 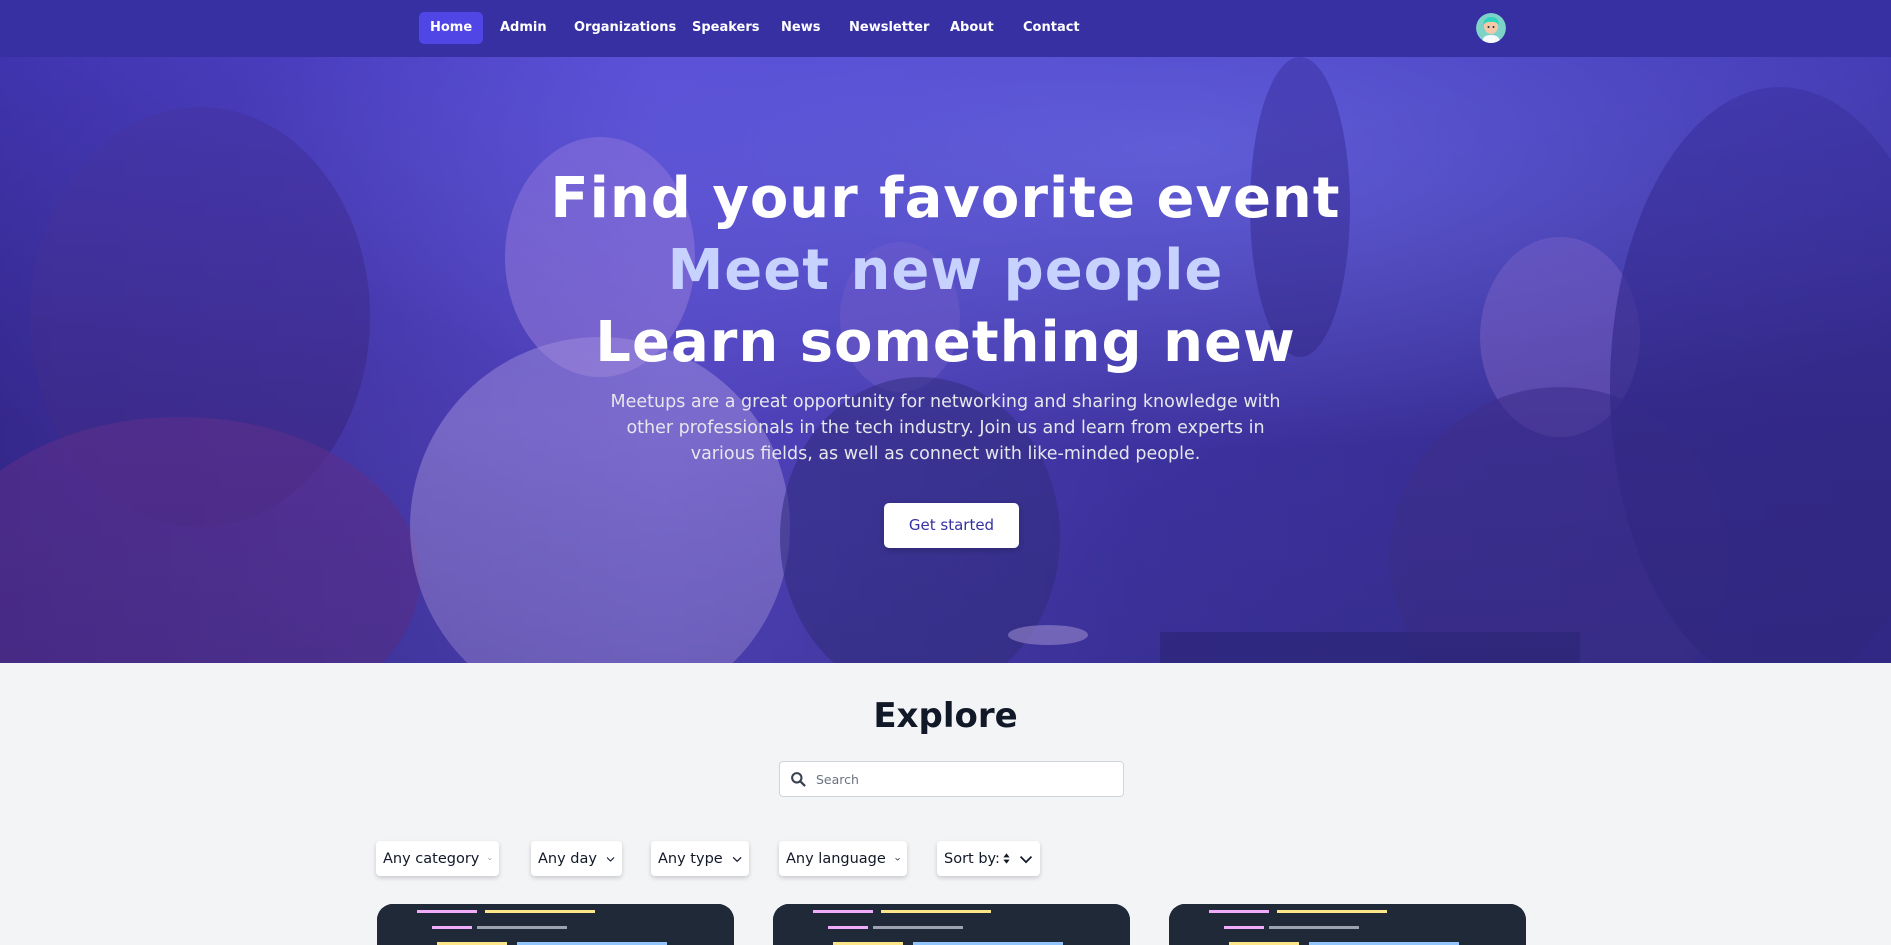 What do you see at coordinates (945, 270) in the screenshot?
I see `hero-title-line-2: Meet new people` at bounding box center [945, 270].